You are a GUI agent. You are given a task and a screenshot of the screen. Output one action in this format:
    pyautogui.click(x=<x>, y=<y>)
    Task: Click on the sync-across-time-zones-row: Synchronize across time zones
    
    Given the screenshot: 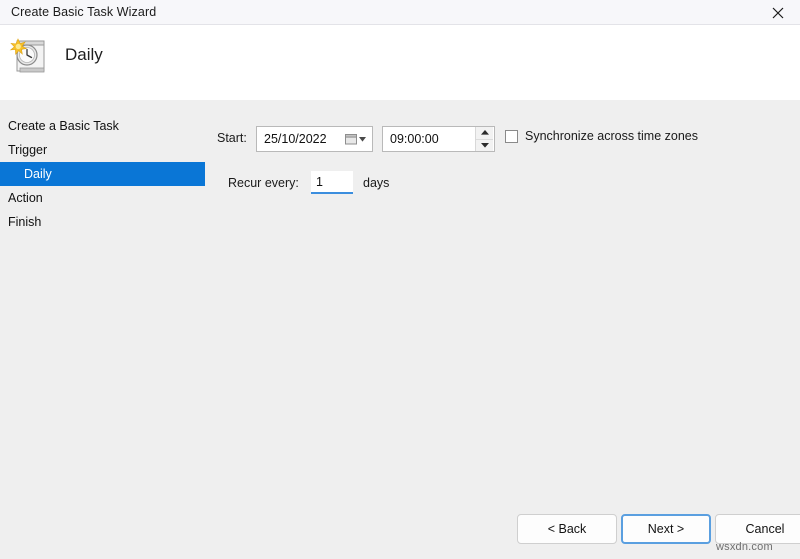 What is the action you would take?
    pyautogui.click(x=601, y=136)
    